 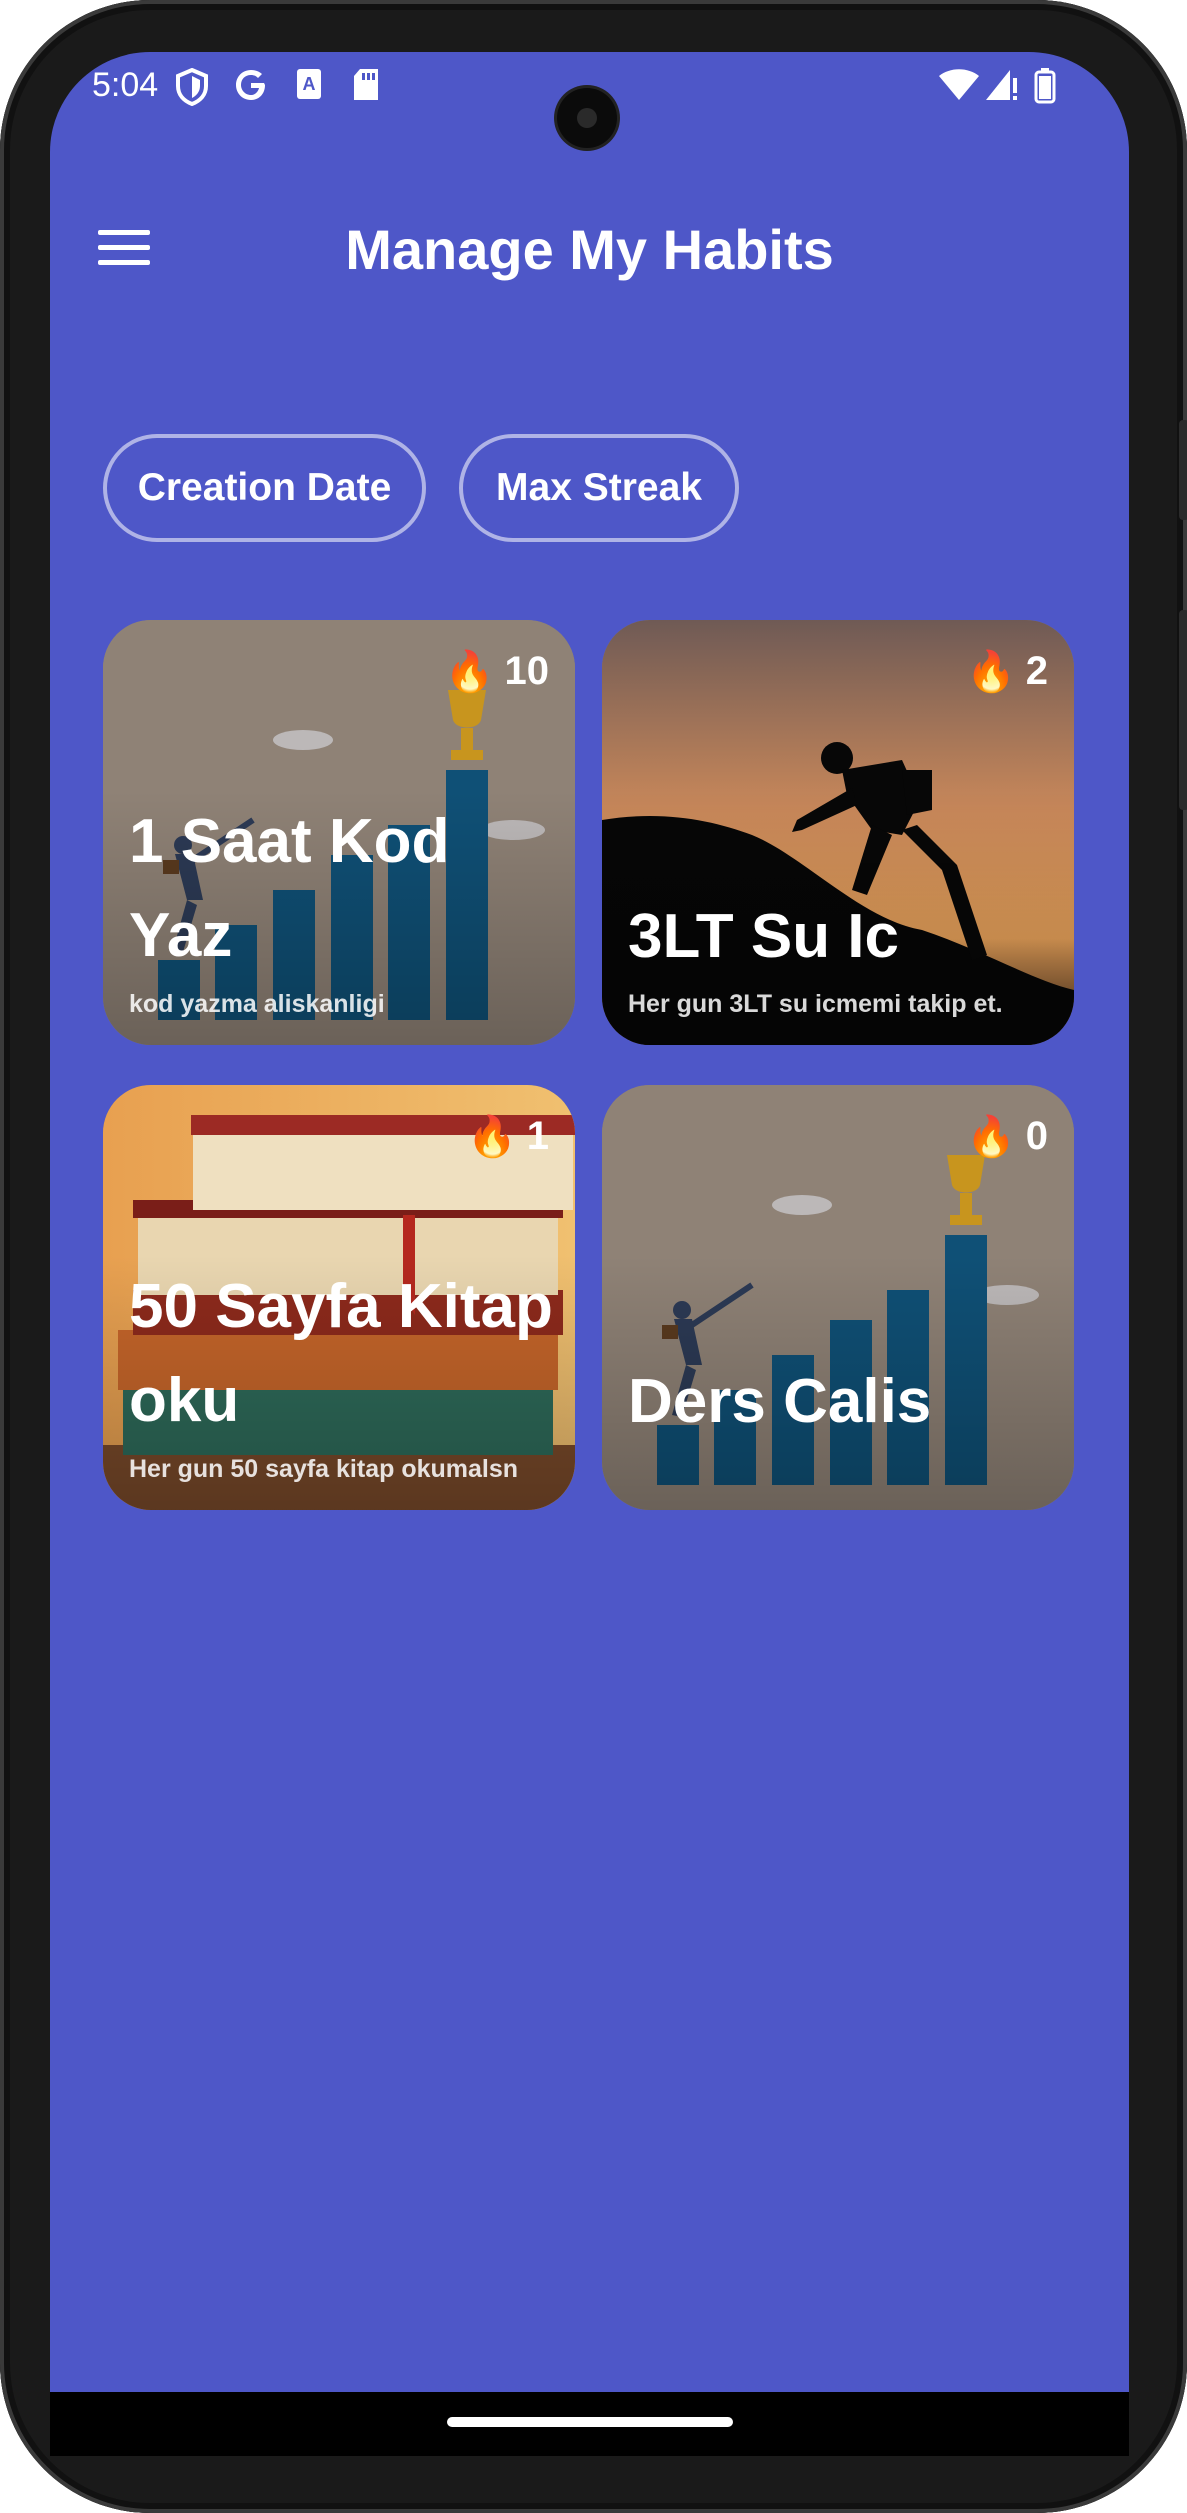 I want to click on home-indicator, so click(x=590, y=2422).